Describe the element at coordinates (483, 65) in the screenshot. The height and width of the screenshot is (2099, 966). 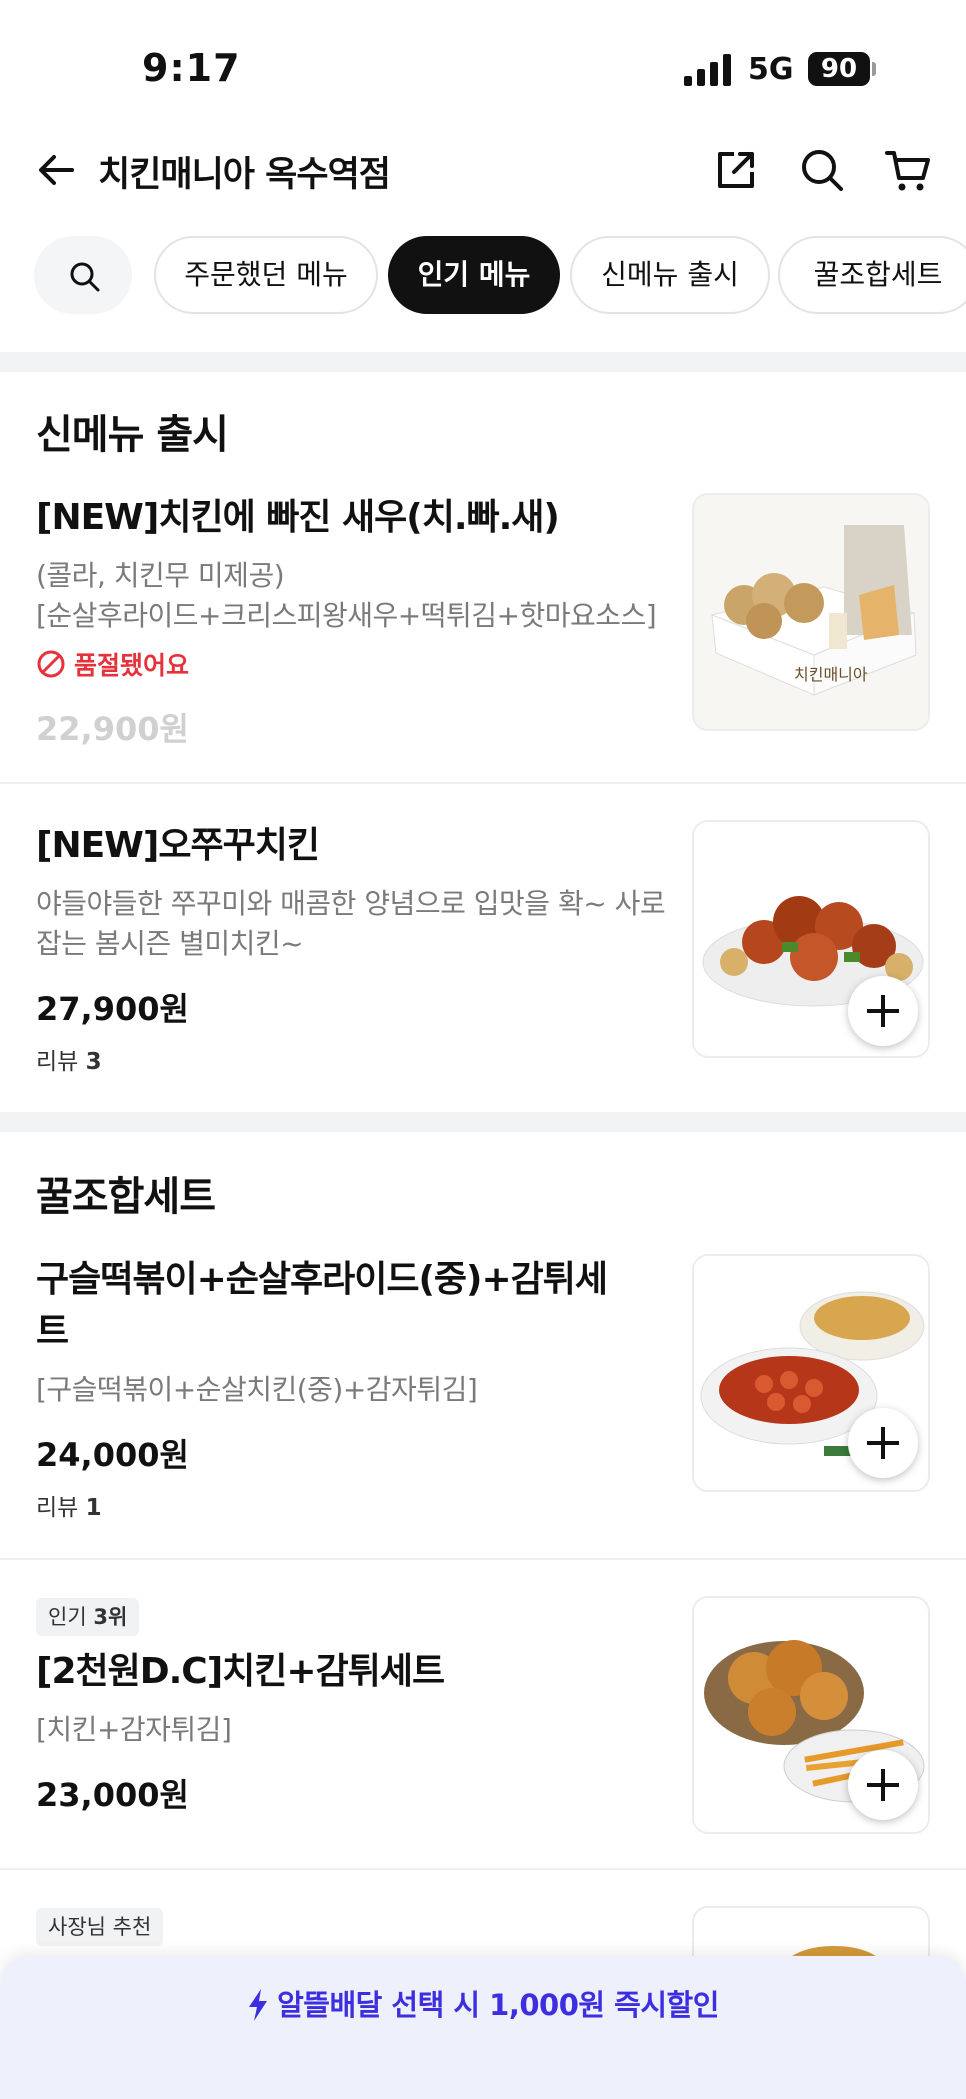
I see `status-bar: 9:17 5G 90` at that location.